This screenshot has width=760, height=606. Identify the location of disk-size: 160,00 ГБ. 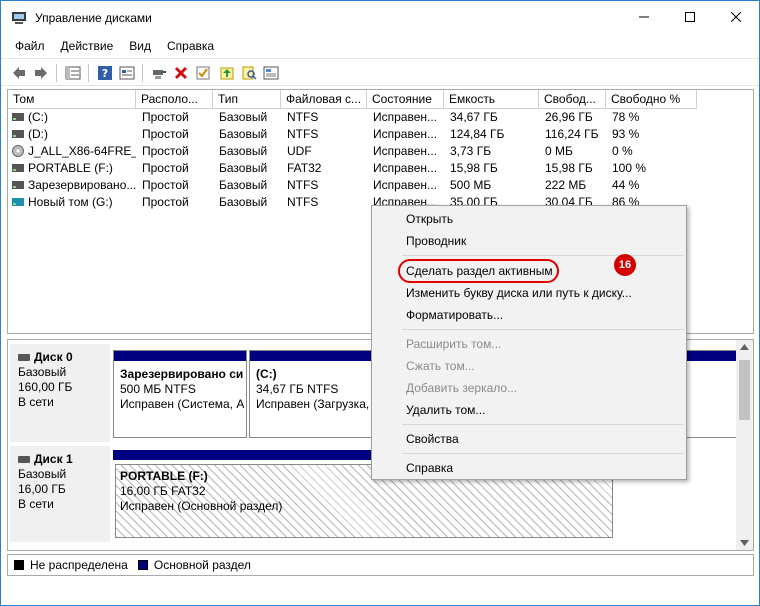
(45, 387).